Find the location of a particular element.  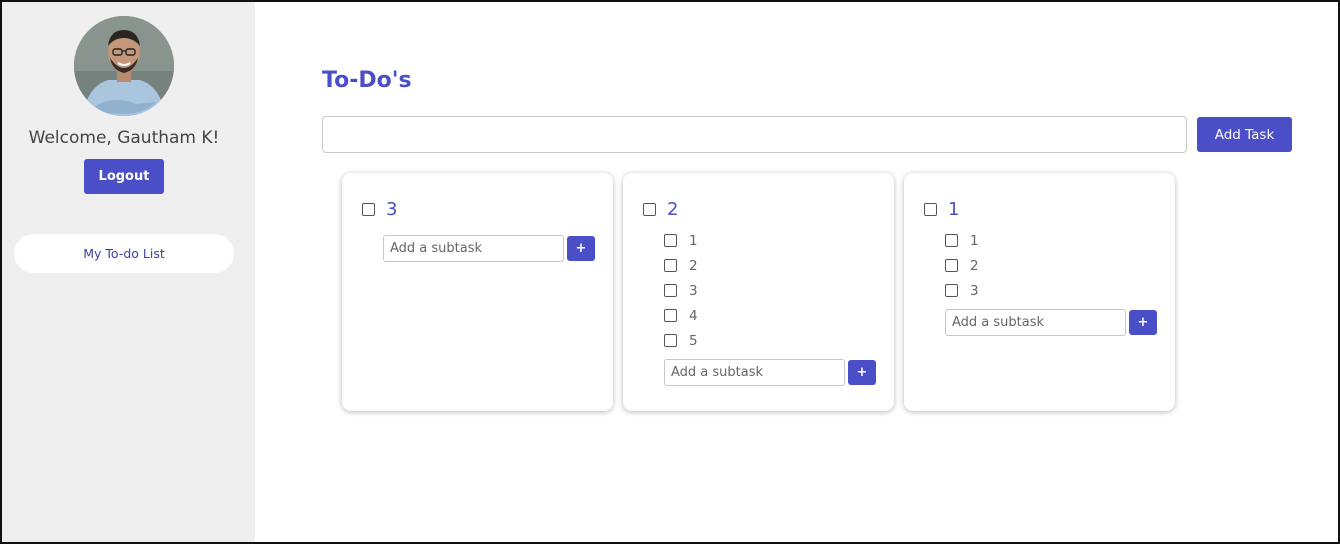

subtask-list: 1 2 3 4 5 Add a subtask + is located at coordinates (770, 307).